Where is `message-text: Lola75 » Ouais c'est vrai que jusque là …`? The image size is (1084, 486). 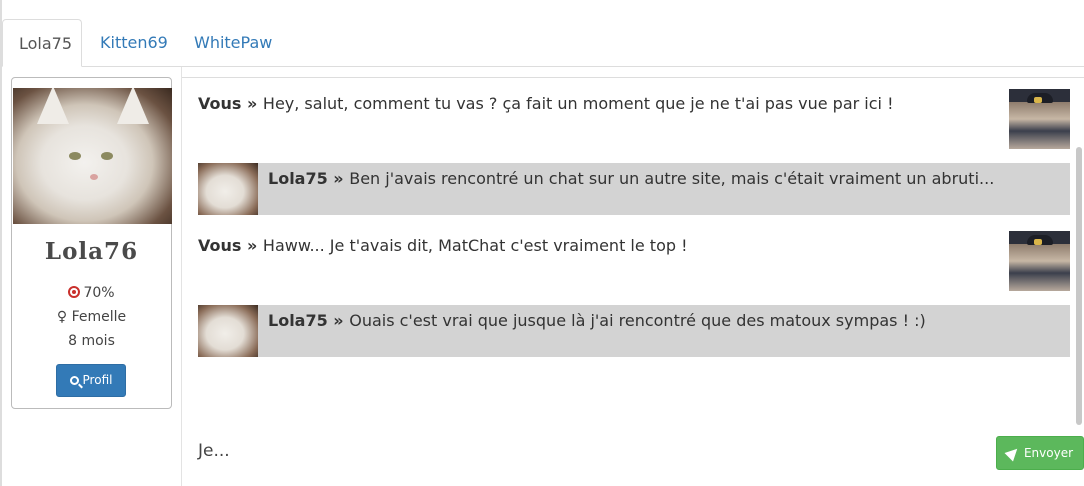
message-text: Lola75 » Ouais c'est vrai que jusque là … is located at coordinates (663, 320).